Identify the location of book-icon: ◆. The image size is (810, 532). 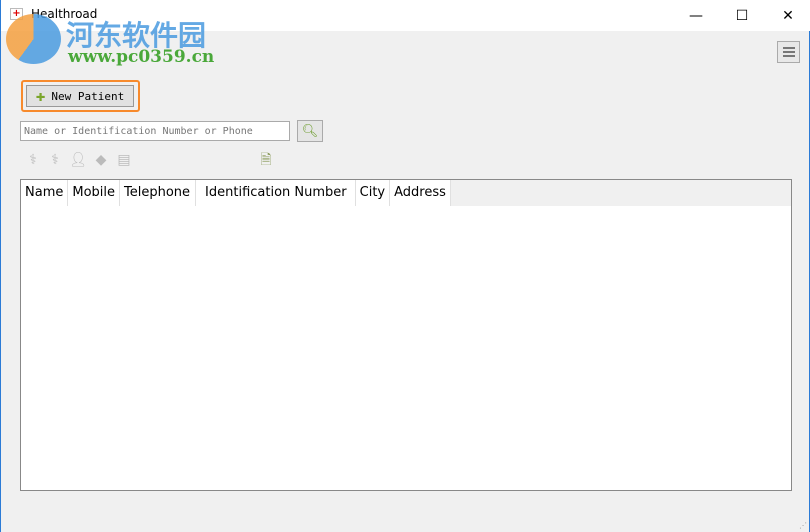
(101, 160).